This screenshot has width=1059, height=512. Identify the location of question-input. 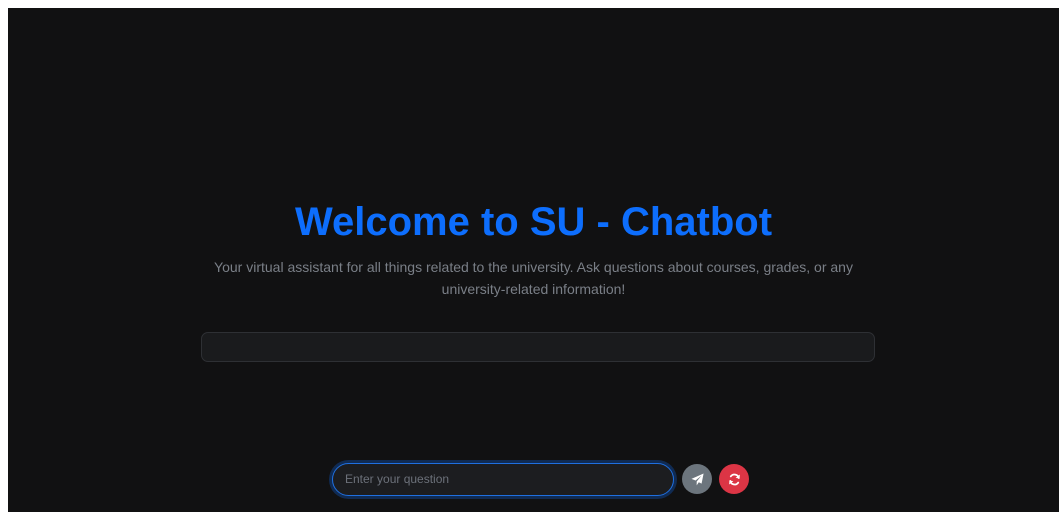
(503, 479).